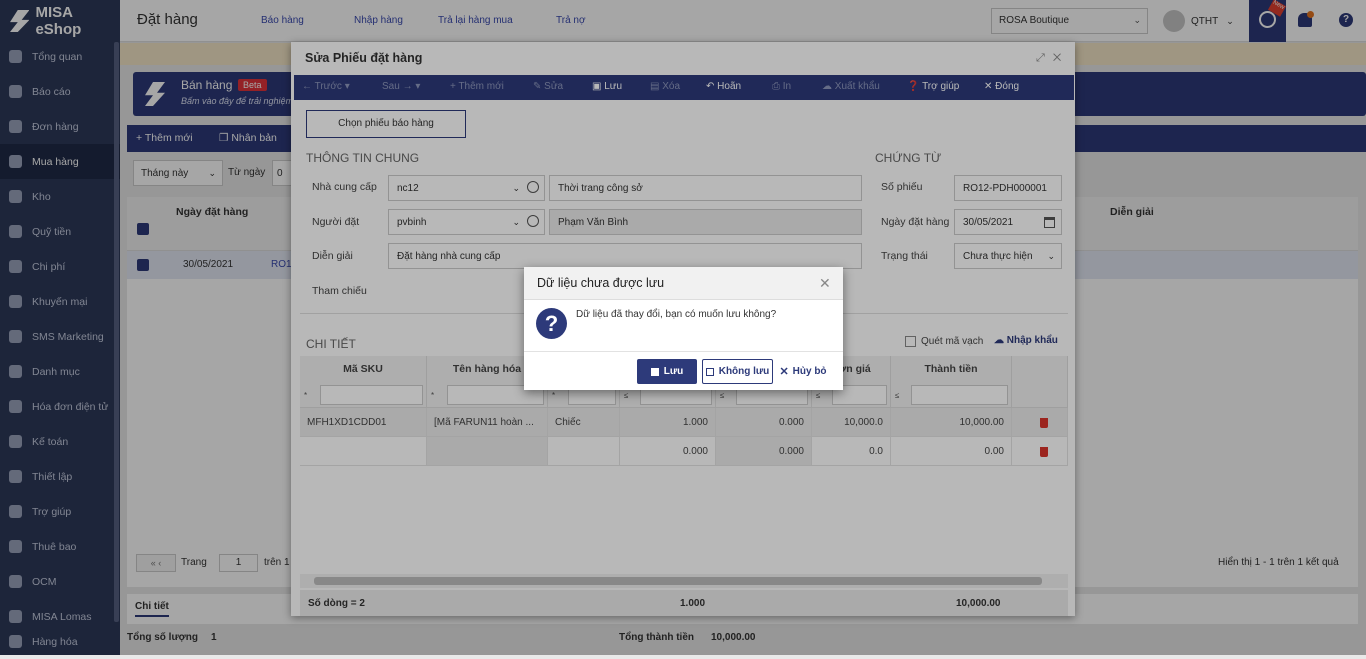  Describe the element at coordinates (667, 371) in the screenshot. I see `save-button: Lưu` at that location.